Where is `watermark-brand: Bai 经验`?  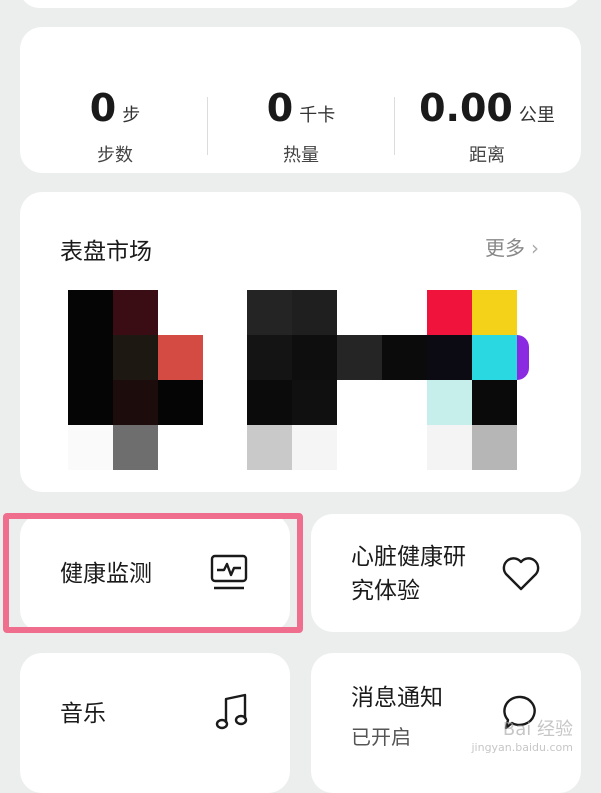 watermark-brand: Bai 经验 is located at coordinates (537, 729).